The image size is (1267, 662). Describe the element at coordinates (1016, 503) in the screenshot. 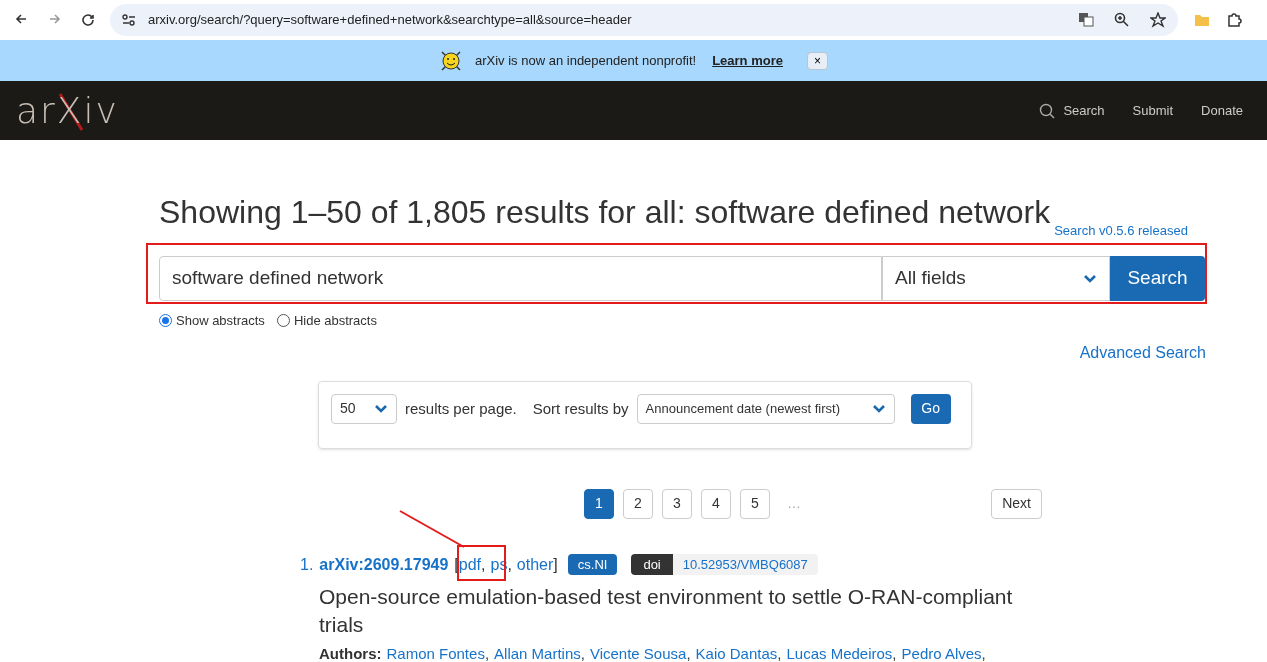

I see `next-button: Next` at that location.